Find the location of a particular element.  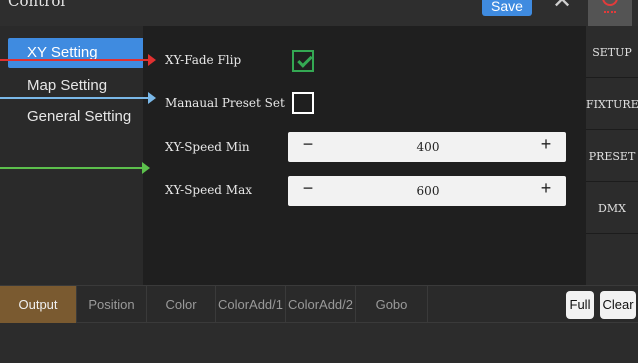

tab-gobo: Gobo is located at coordinates (392, 304).